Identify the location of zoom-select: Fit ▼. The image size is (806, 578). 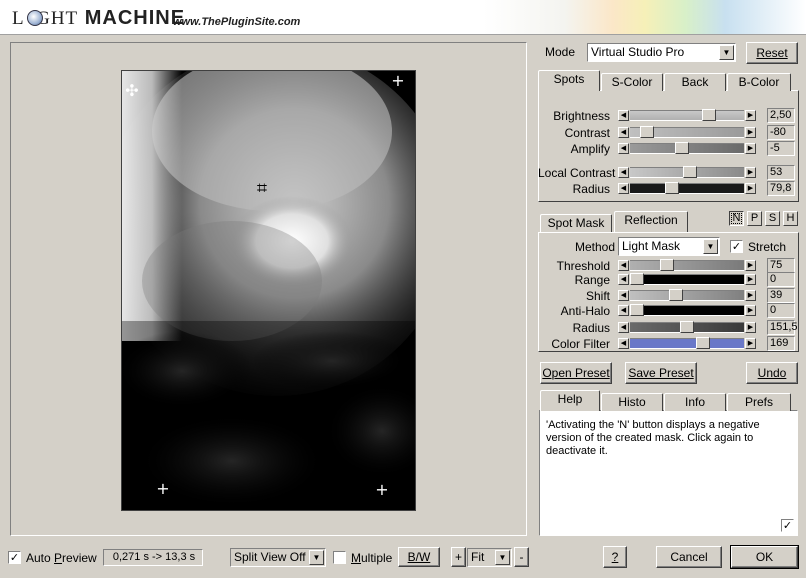
(489, 557).